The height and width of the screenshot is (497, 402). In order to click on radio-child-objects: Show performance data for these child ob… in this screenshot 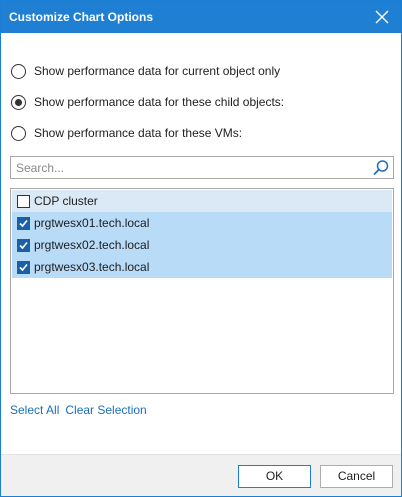, I will do `click(147, 102)`.